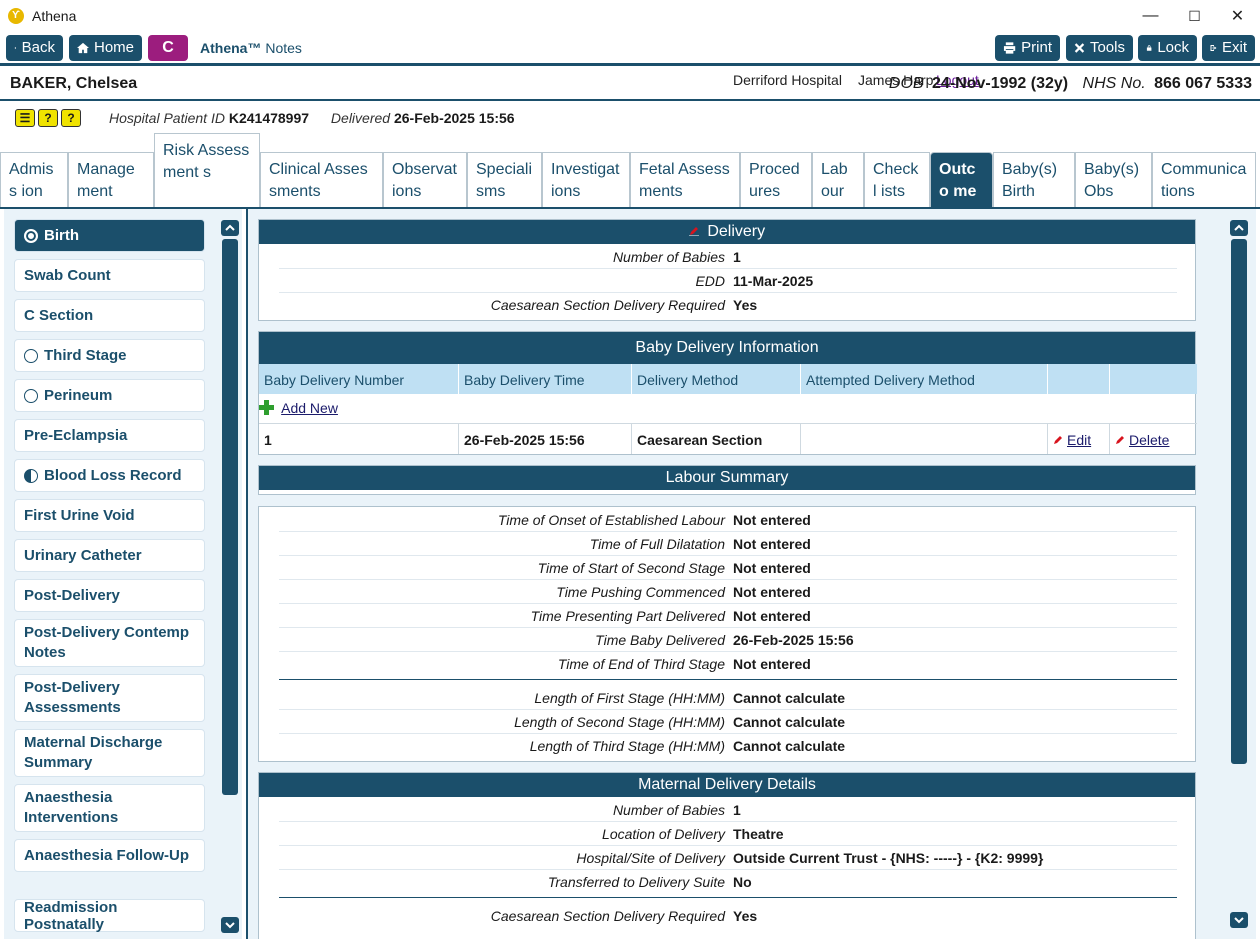 The width and height of the screenshot is (1260, 945). Describe the element at coordinates (71, 807) in the screenshot. I see `nav-item-label: Anaesthesia Interventions` at that location.